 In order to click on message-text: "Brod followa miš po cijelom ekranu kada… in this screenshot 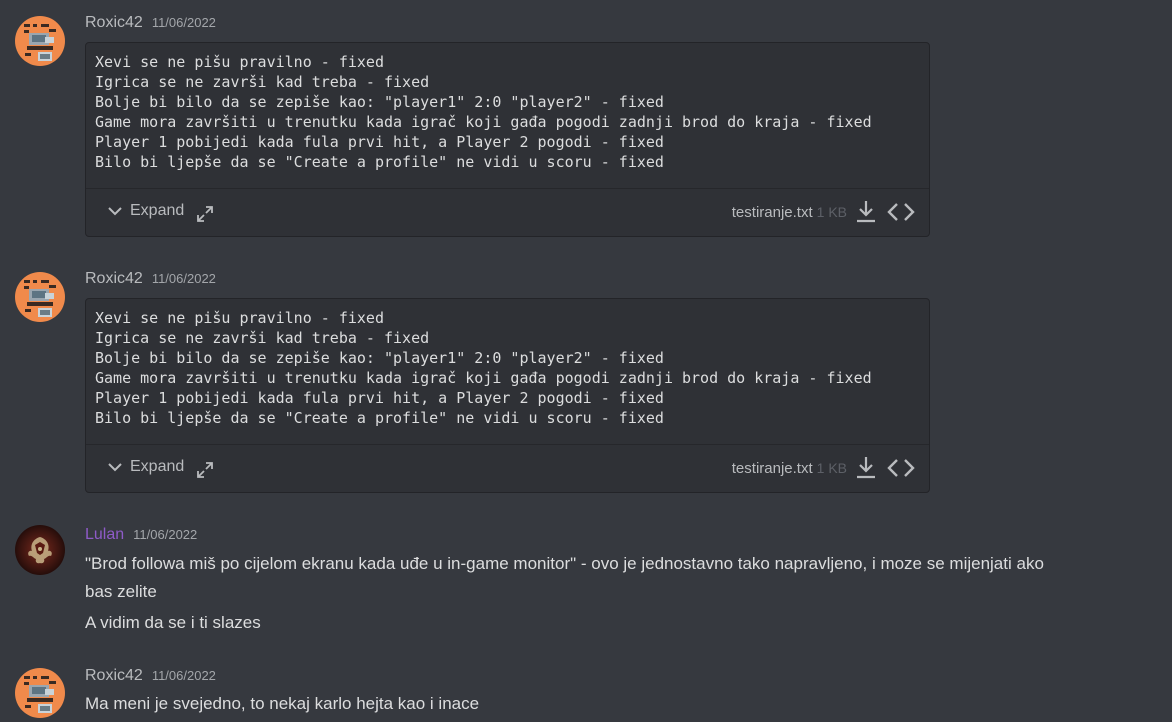, I will do `click(564, 563)`.